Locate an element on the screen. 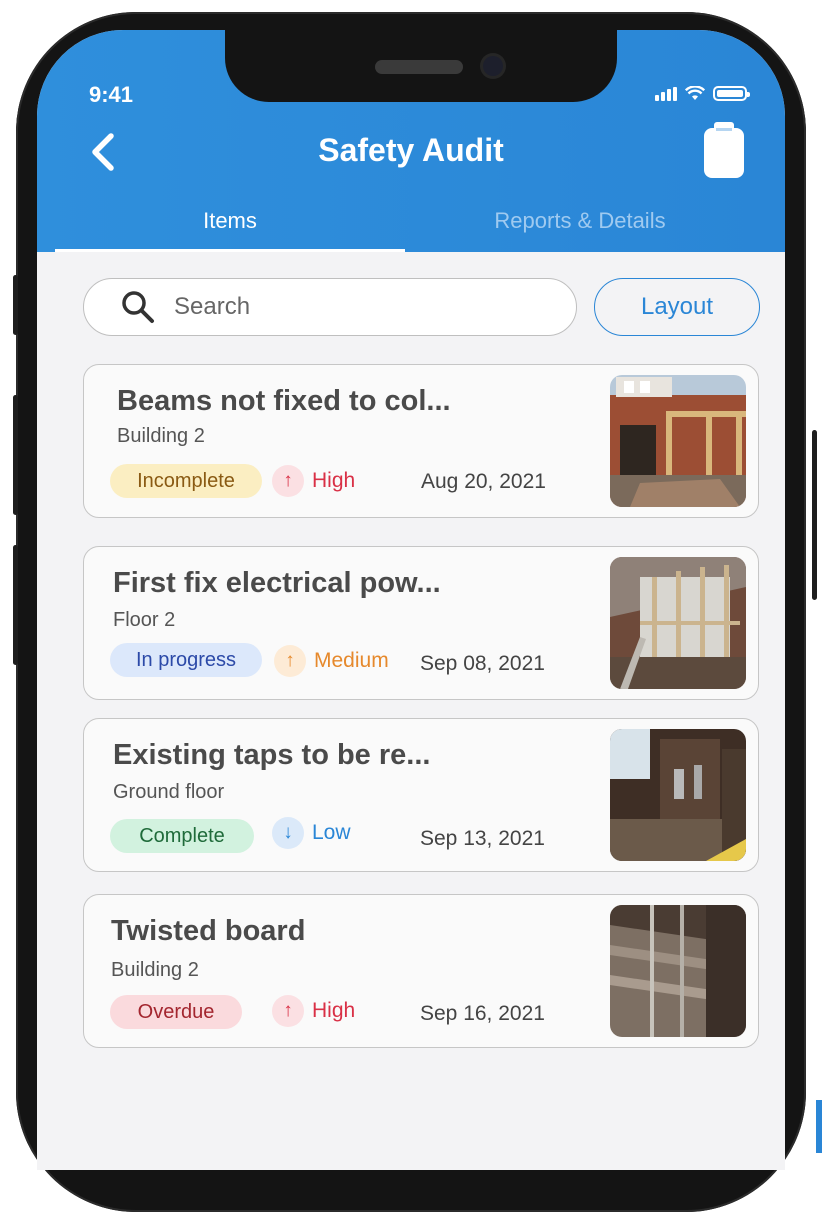 The width and height of the screenshot is (822, 1212). page-title: Safety Audit is located at coordinates (411, 150).